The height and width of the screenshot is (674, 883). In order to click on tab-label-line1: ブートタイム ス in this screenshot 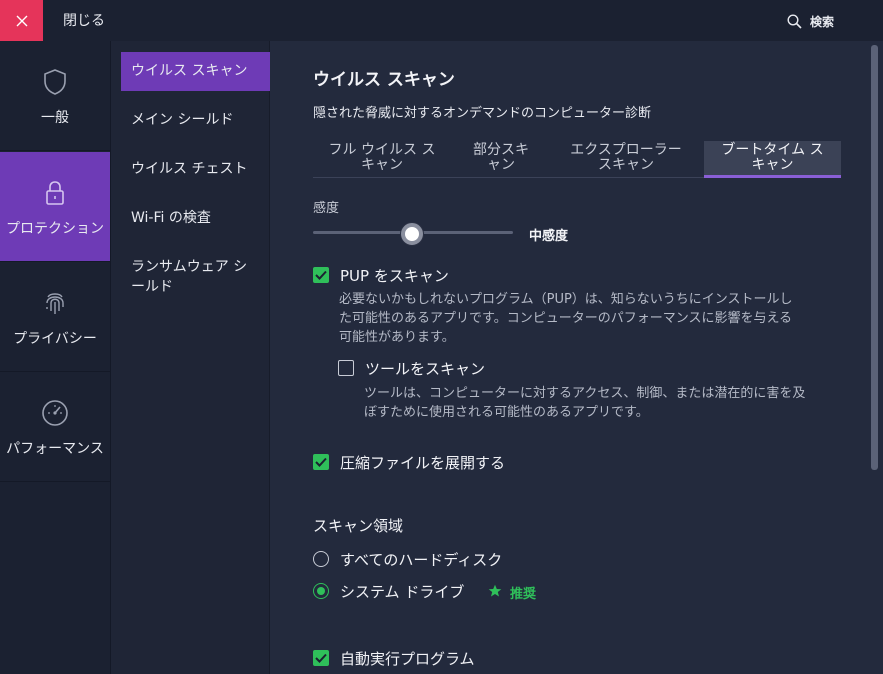, I will do `click(772, 150)`.